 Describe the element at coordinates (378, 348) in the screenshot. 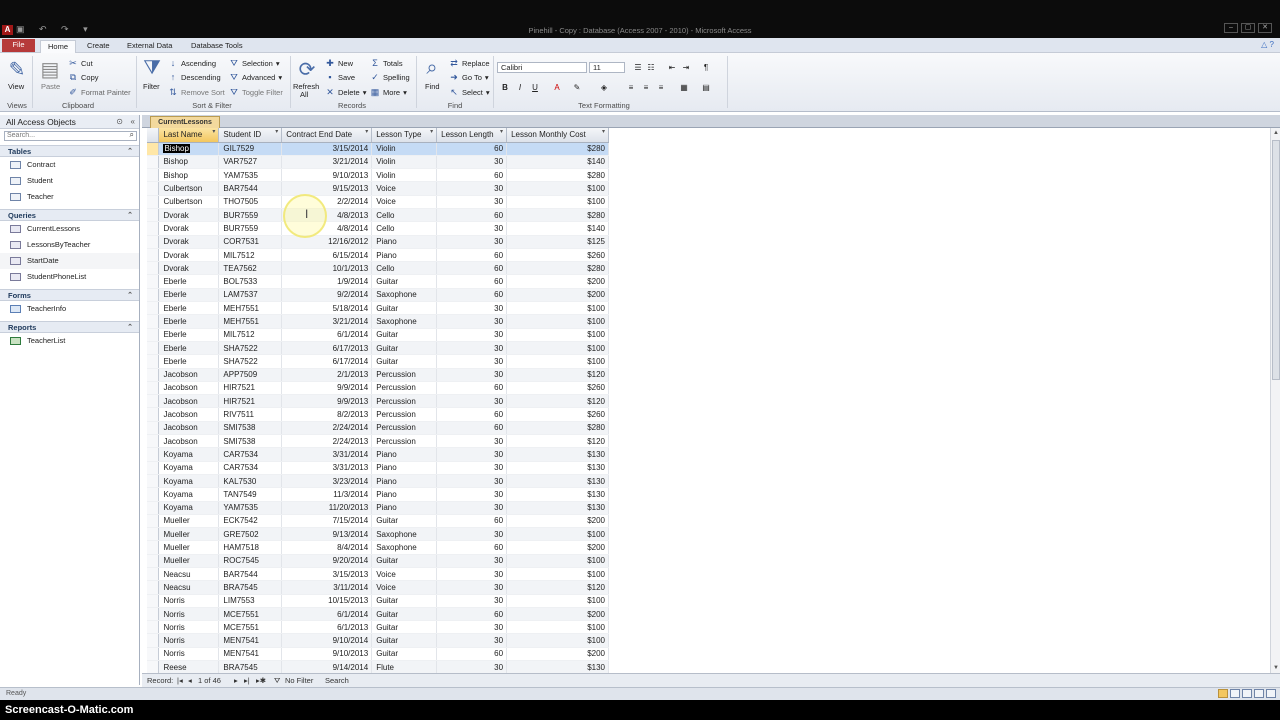

I see `table-row: Eberle SHA7522 6/17/2013 Guitar 30 $100` at that location.